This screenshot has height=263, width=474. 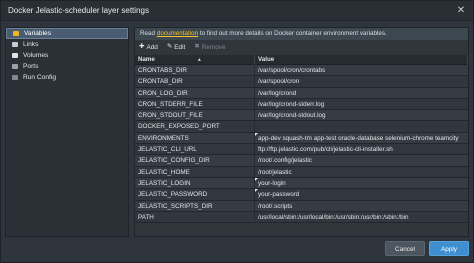 I want to click on variable-value-cell: your-login, so click(x=361, y=182).